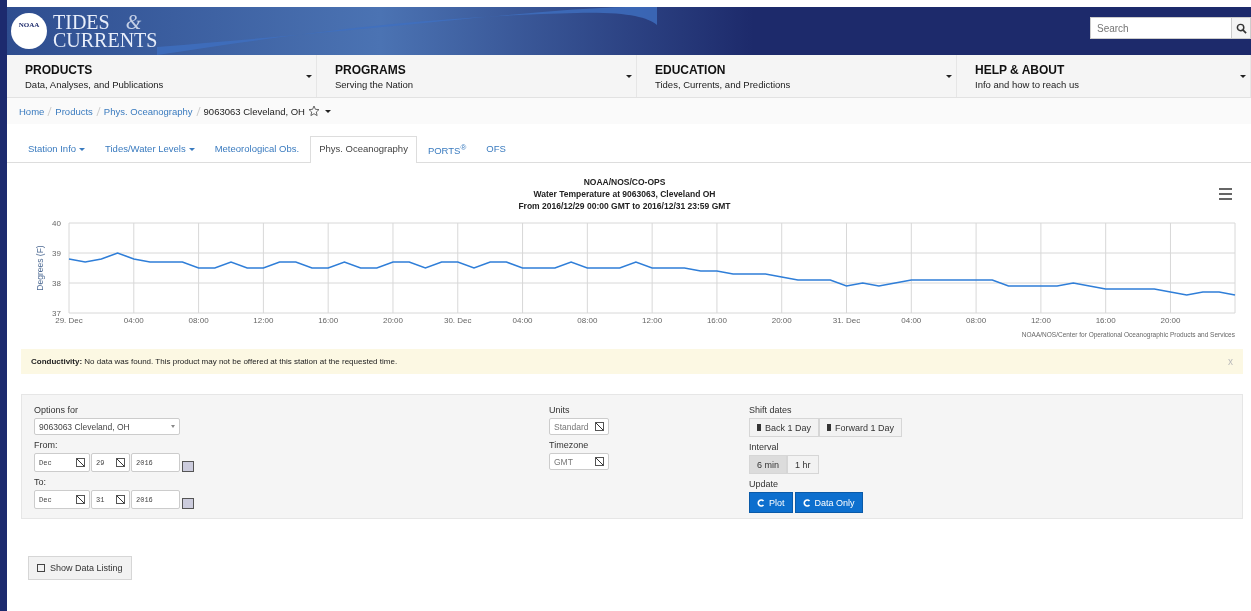 The width and height of the screenshot is (1251, 611). Describe the element at coordinates (314, 111) in the screenshot. I see `star-icon` at that location.